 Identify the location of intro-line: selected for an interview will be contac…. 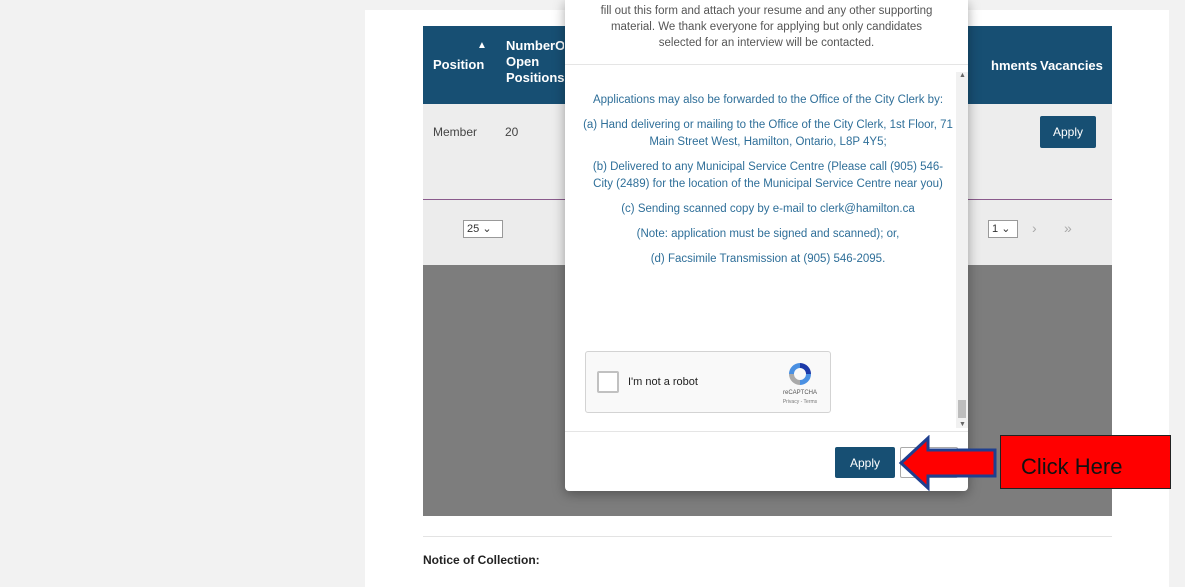
(766, 43).